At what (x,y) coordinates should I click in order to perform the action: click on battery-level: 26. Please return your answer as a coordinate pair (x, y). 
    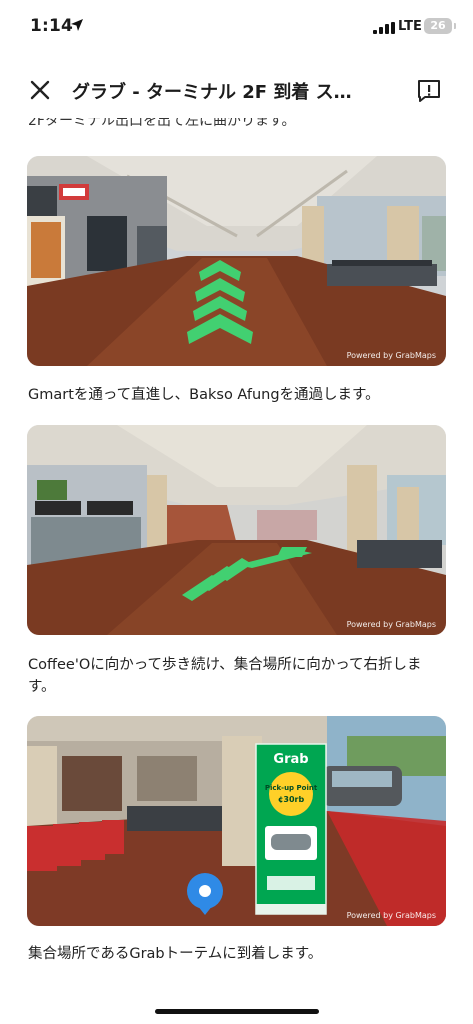
    Looking at the image, I should click on (438, 25).